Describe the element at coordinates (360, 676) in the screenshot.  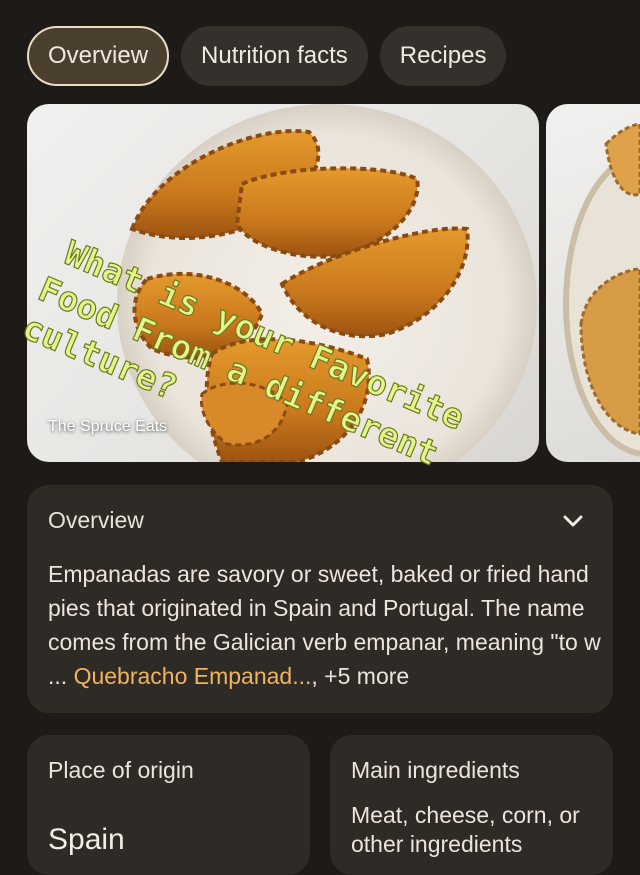
I see `more-sources-link: , +5 more` at that location.